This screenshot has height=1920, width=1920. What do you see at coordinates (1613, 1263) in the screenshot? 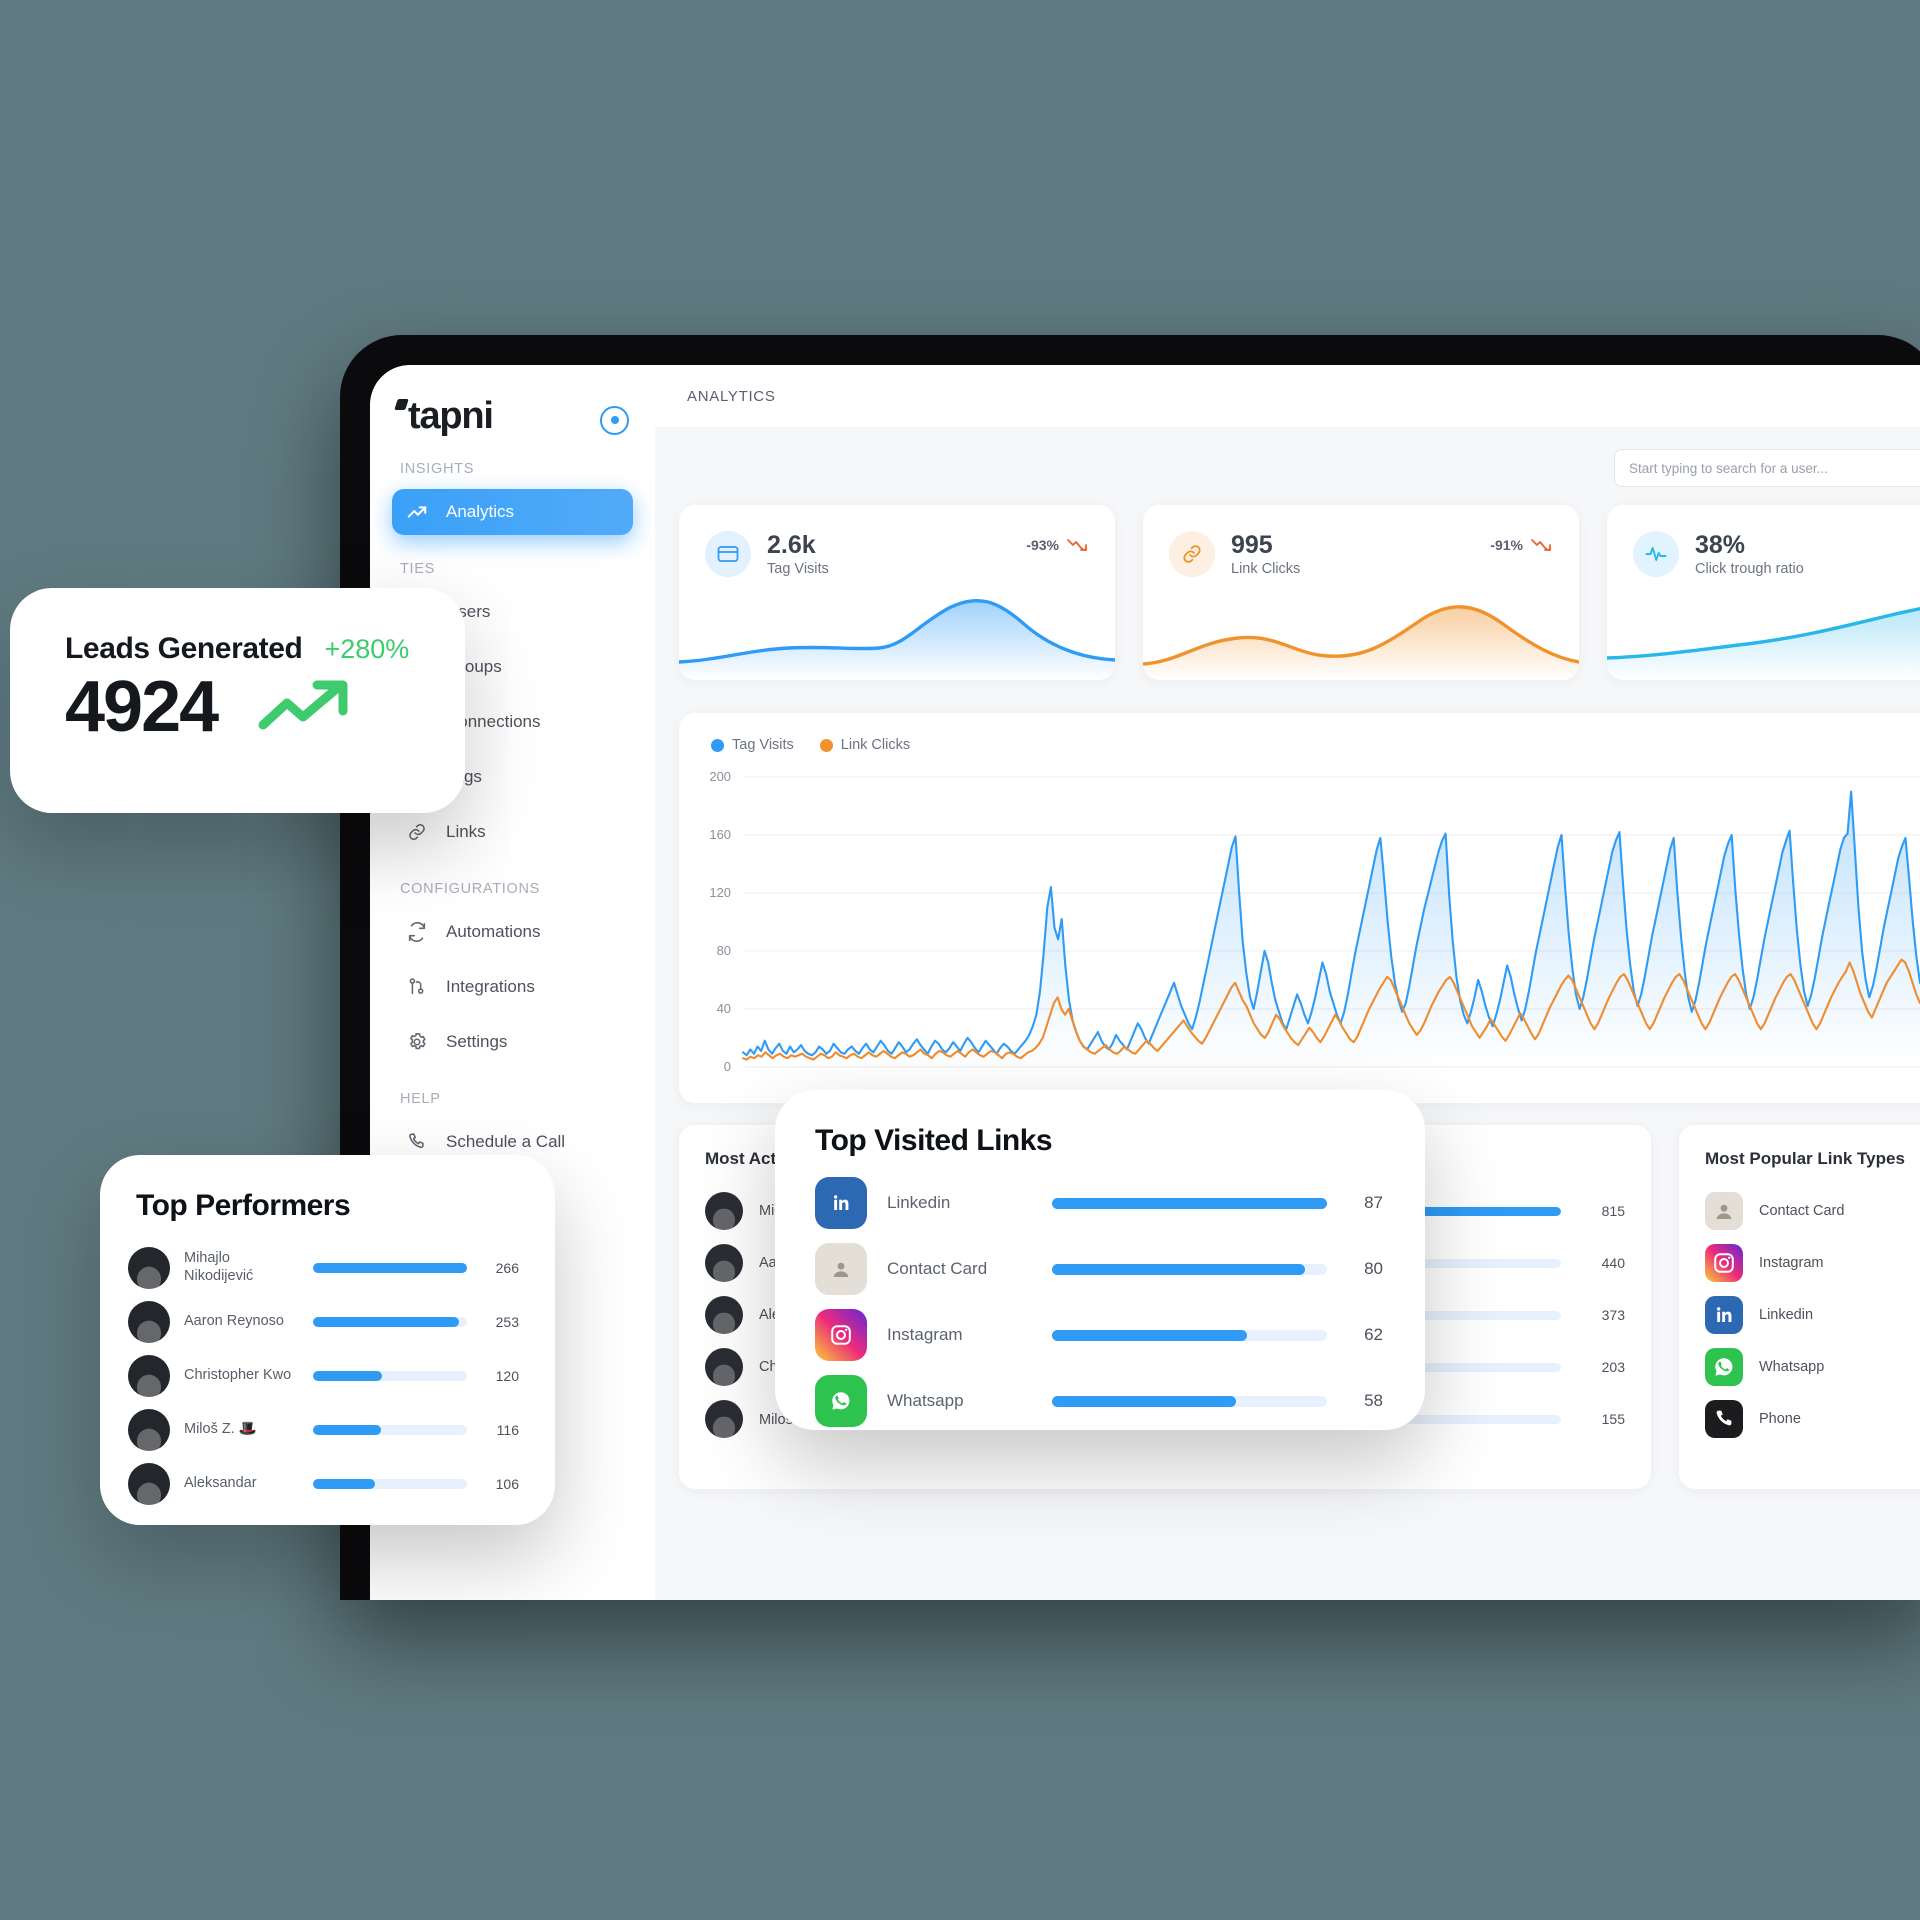
I see `user-value: 440` at bounding box center [1613, 1263].